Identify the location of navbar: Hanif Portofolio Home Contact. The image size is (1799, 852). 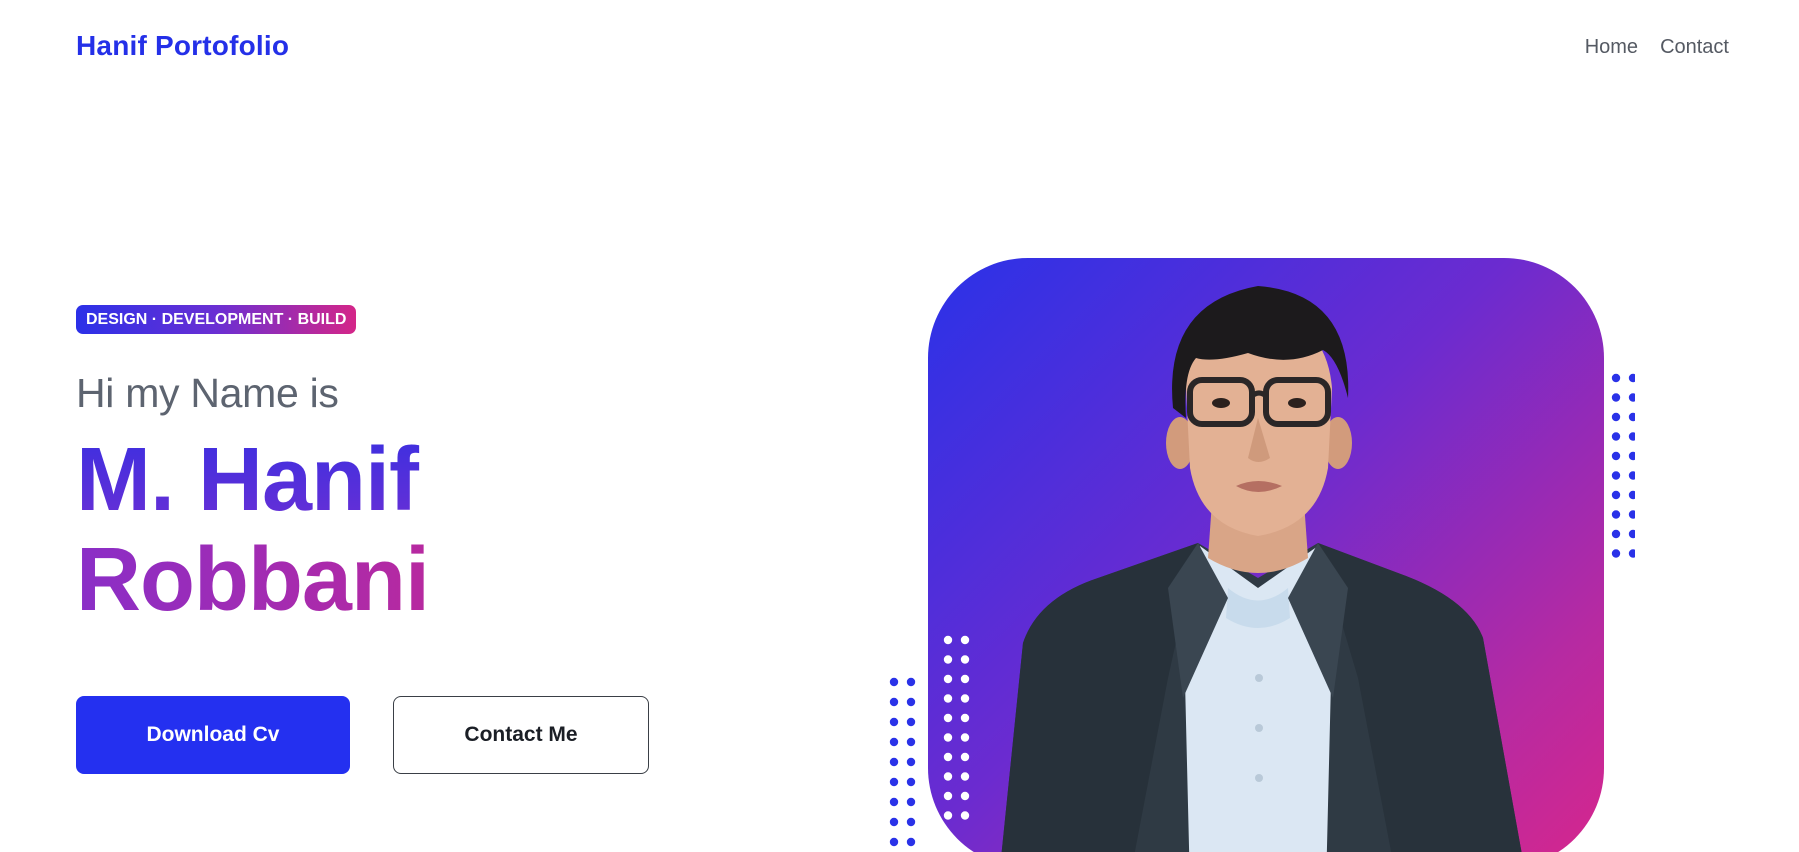
(899, 49).